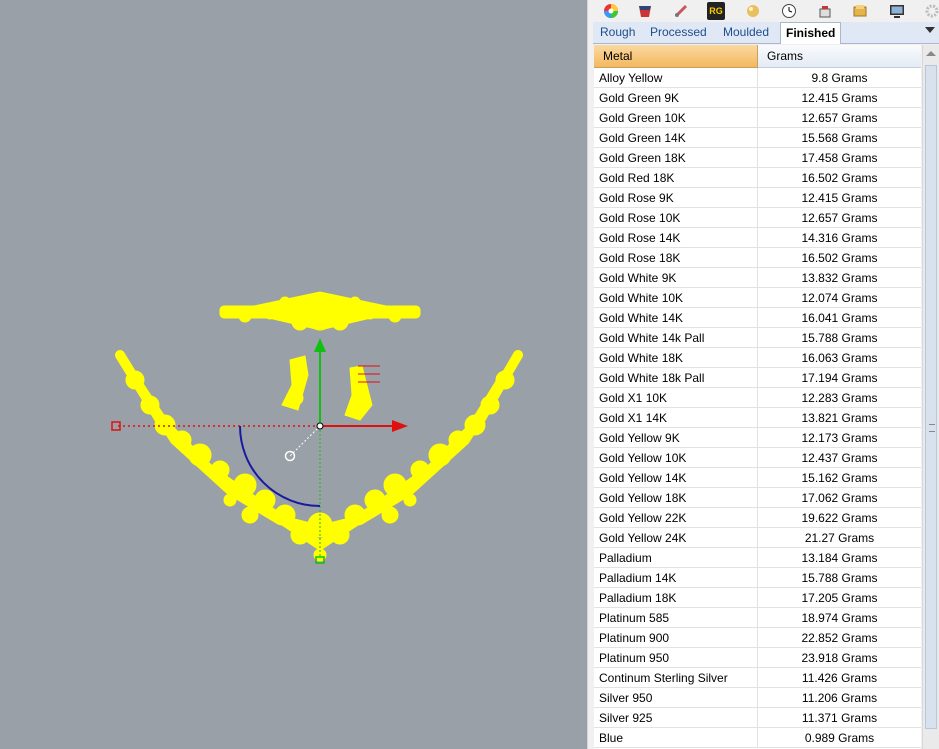 The height and width of the screenshot is (749, 939). I want to click on table-row: Platinum 950 23.918 Grams, so click(757, 658).